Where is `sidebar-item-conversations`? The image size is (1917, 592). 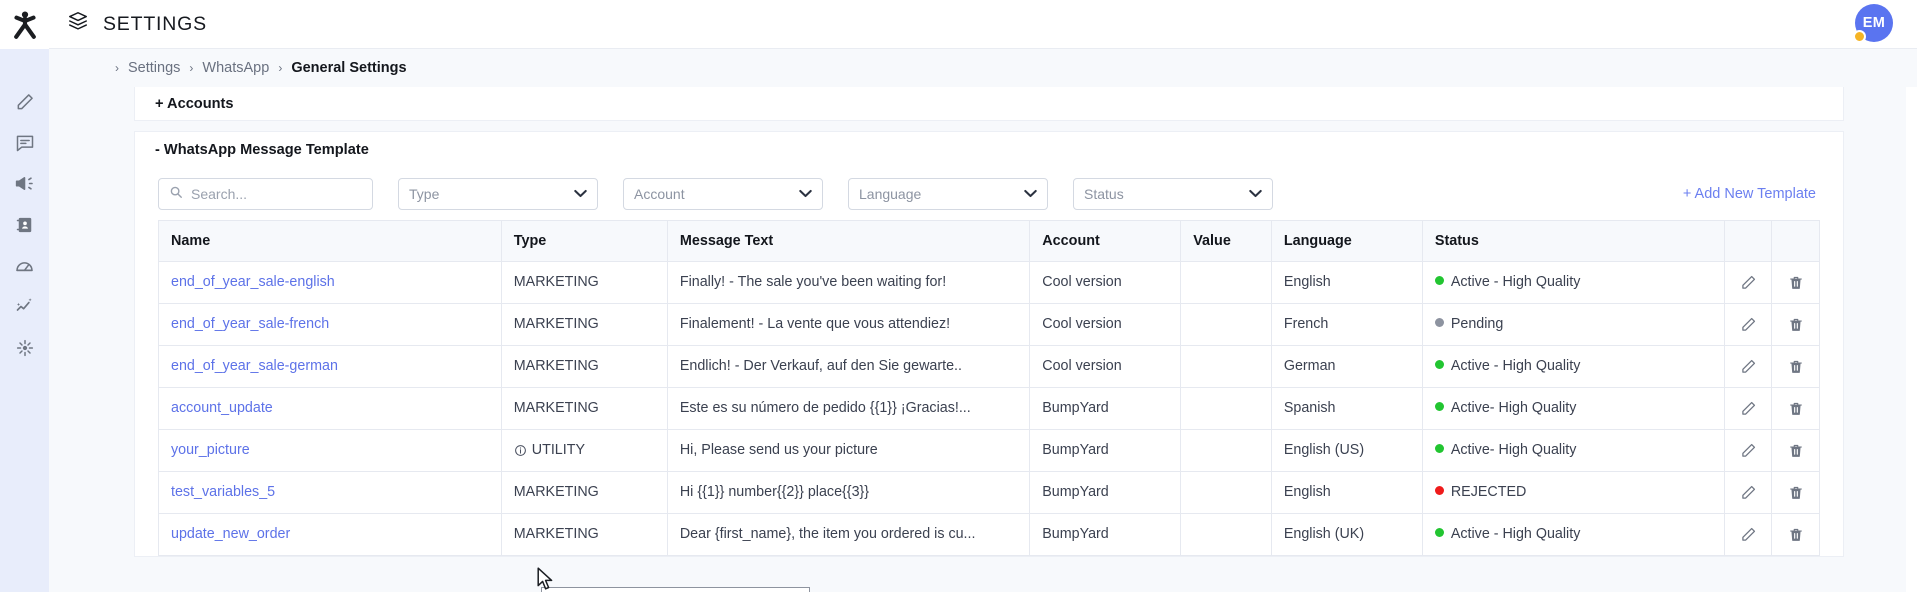
sidebar-item-conversations is located at coordinates (24, 142).